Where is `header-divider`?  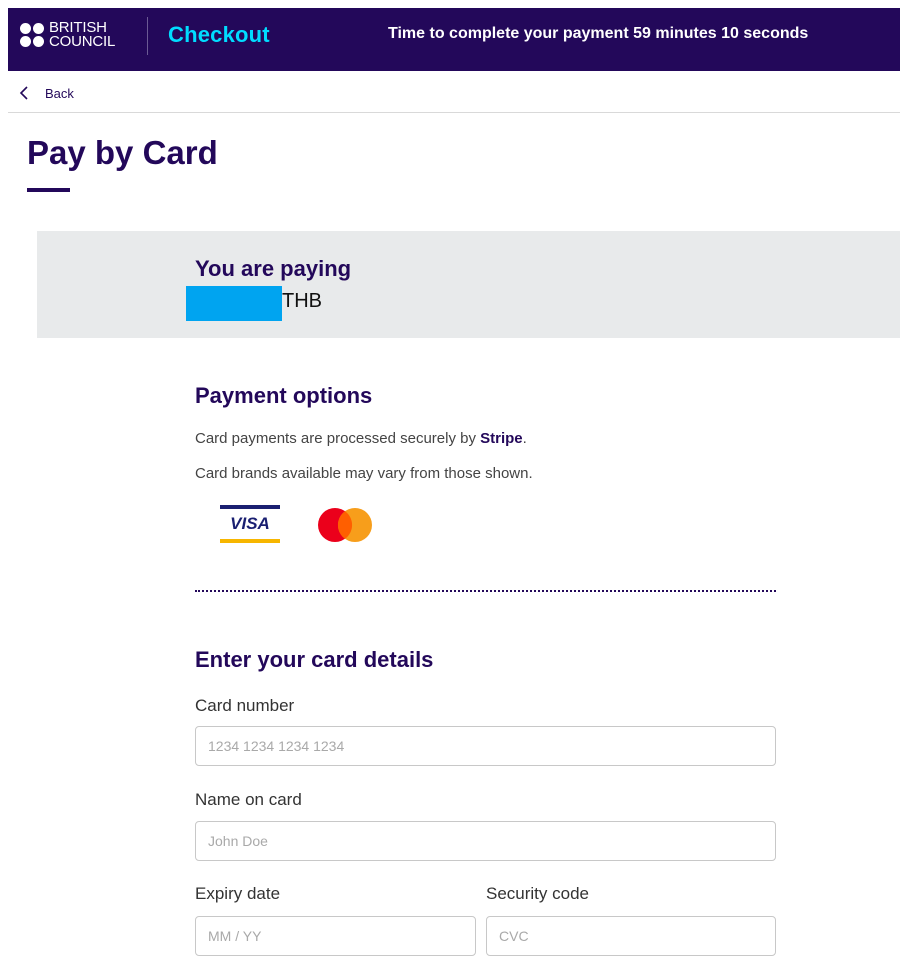 header-divider is located at coordinates (147, 36).